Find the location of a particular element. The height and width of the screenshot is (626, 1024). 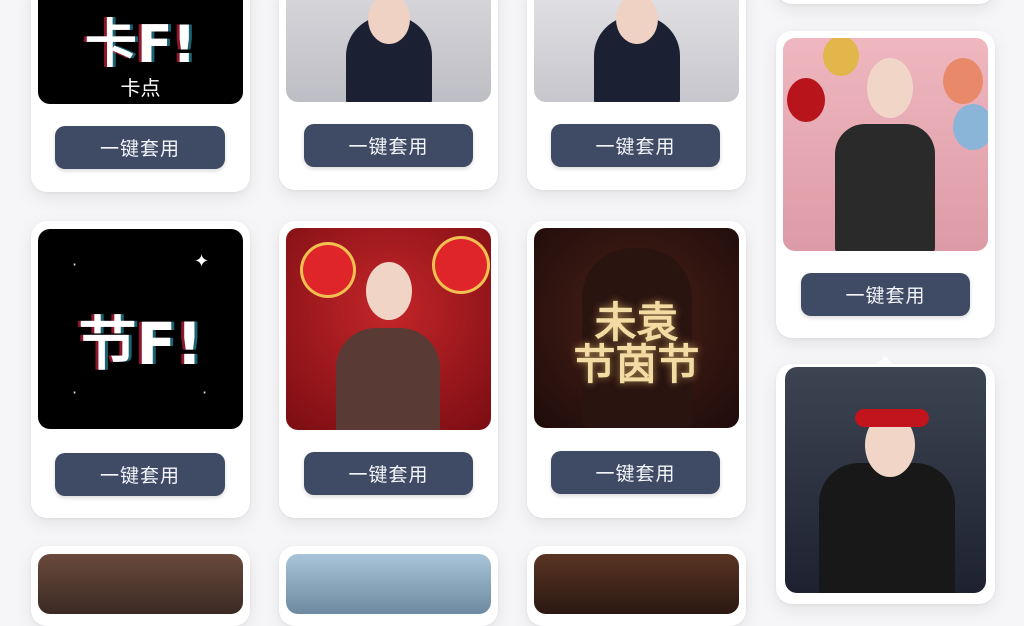

template-card-jiedian: 节F! ✦ · · · 一键套用 is located at coordinates (140, 369).